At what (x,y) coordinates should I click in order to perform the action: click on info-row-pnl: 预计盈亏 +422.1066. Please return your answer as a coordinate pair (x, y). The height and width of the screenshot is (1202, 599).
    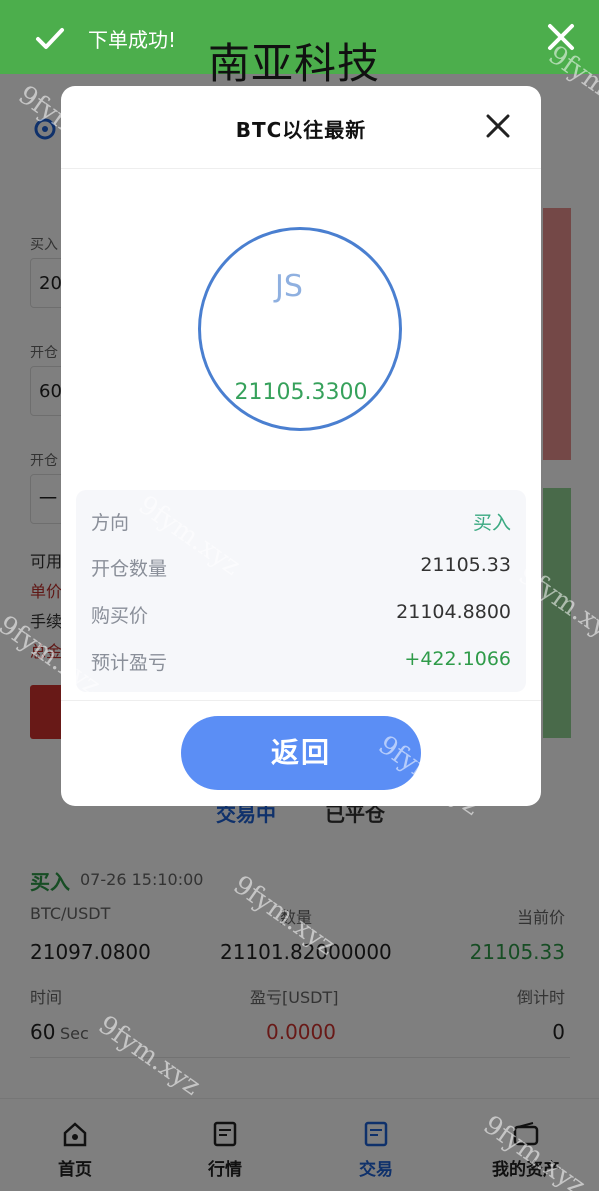
    Looking at the image, I should click on (301, 663).